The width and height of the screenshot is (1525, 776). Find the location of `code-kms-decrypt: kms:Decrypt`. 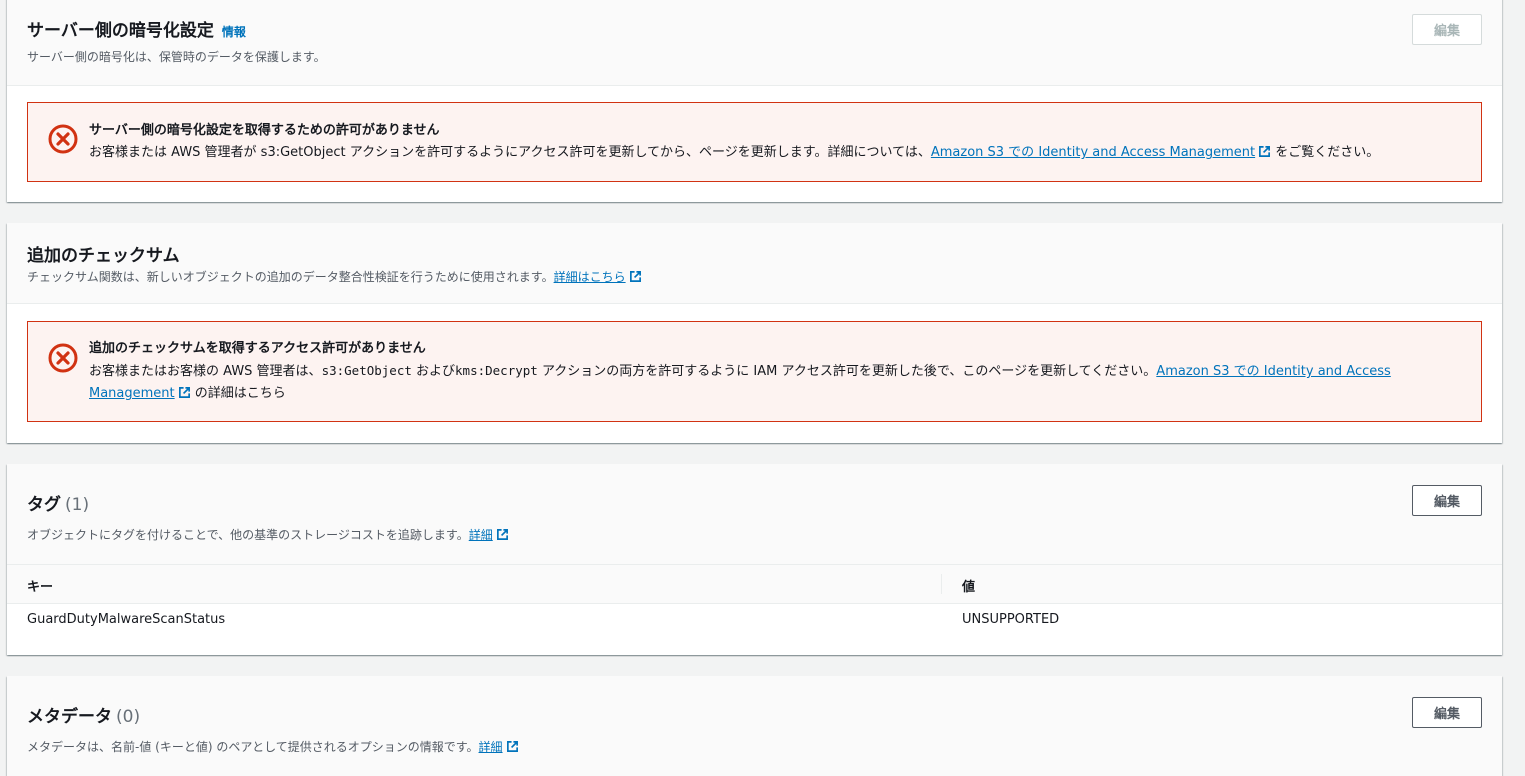

code-kms-decrypt: kms:Decrypt is located at coordinates (496, 370).